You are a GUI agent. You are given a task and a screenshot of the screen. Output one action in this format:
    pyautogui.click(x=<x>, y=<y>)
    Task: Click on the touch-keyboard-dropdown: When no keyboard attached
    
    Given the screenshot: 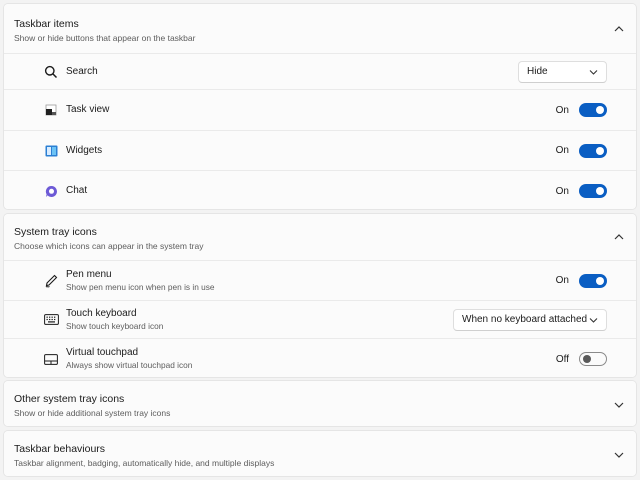 What is the action you would take?
    pyautogui.click(x=530, y=319)
    